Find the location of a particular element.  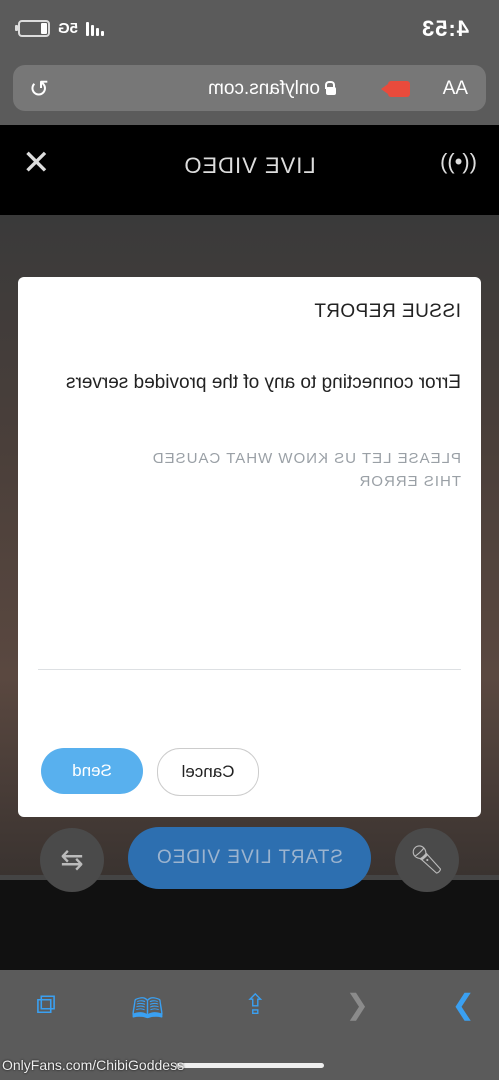

microphone-icon: 🎤︎ is located at coordinates (427, 859).